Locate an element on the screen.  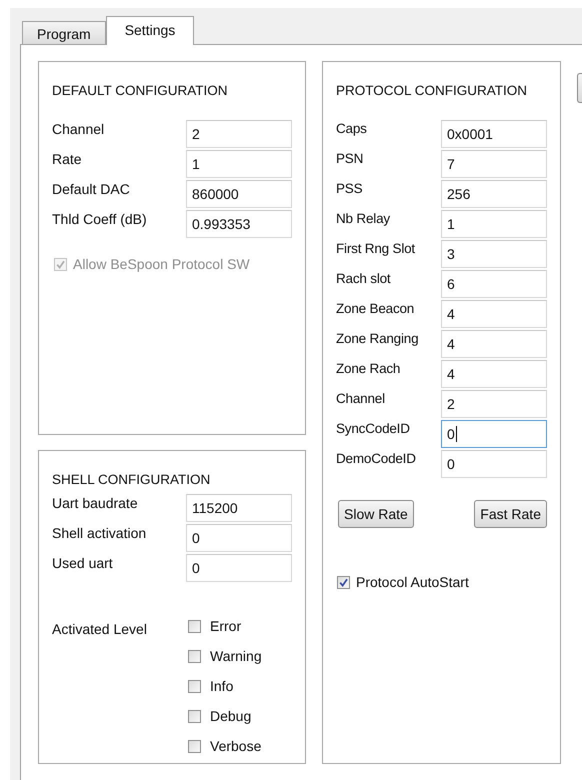
field-label: Rach slot is located at coordinates (364, 278).